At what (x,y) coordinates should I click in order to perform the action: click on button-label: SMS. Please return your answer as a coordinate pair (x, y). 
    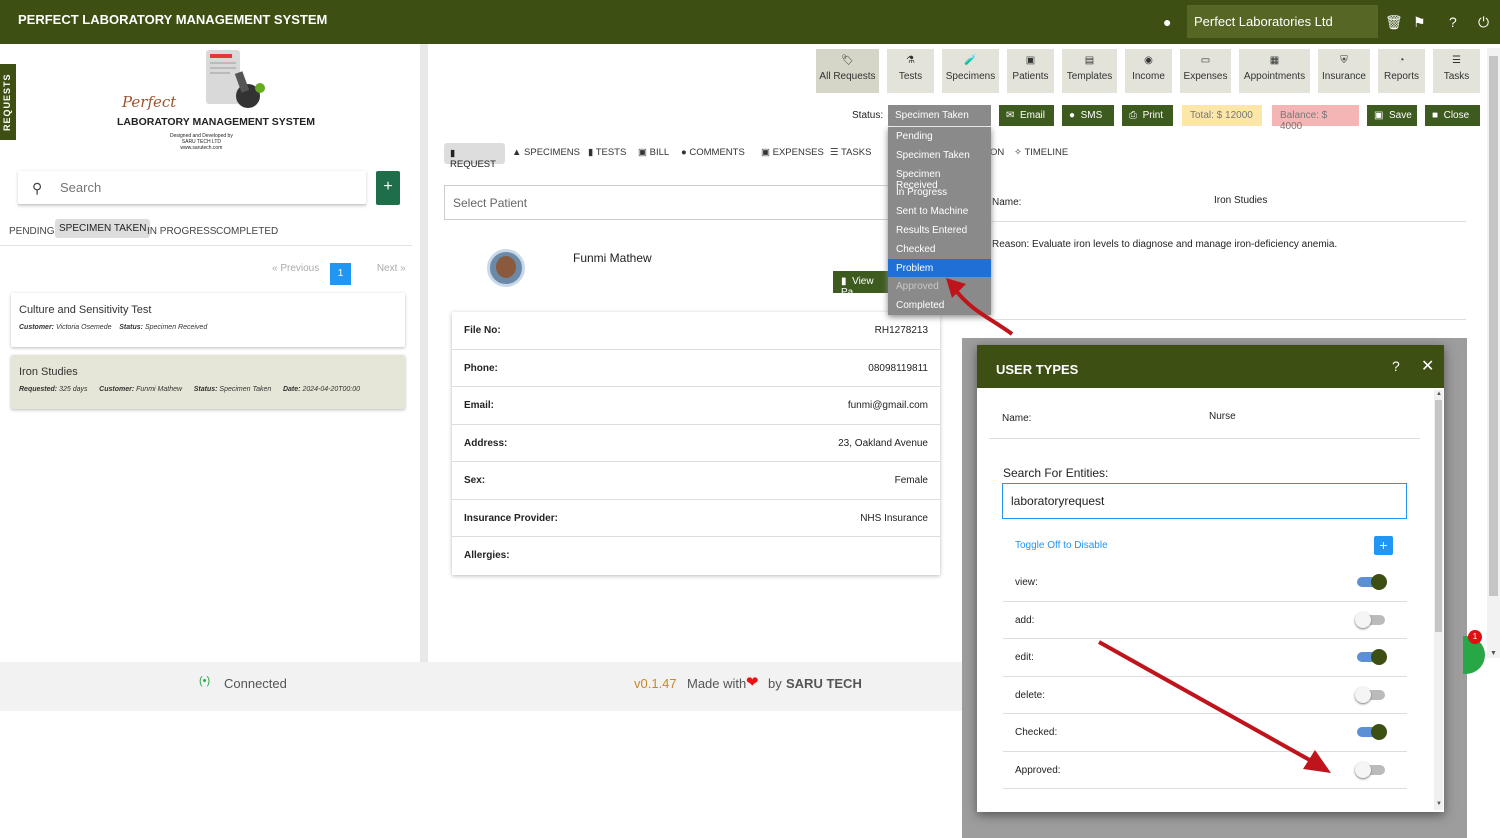
    Looking at the image, I should click on (1091, 115).